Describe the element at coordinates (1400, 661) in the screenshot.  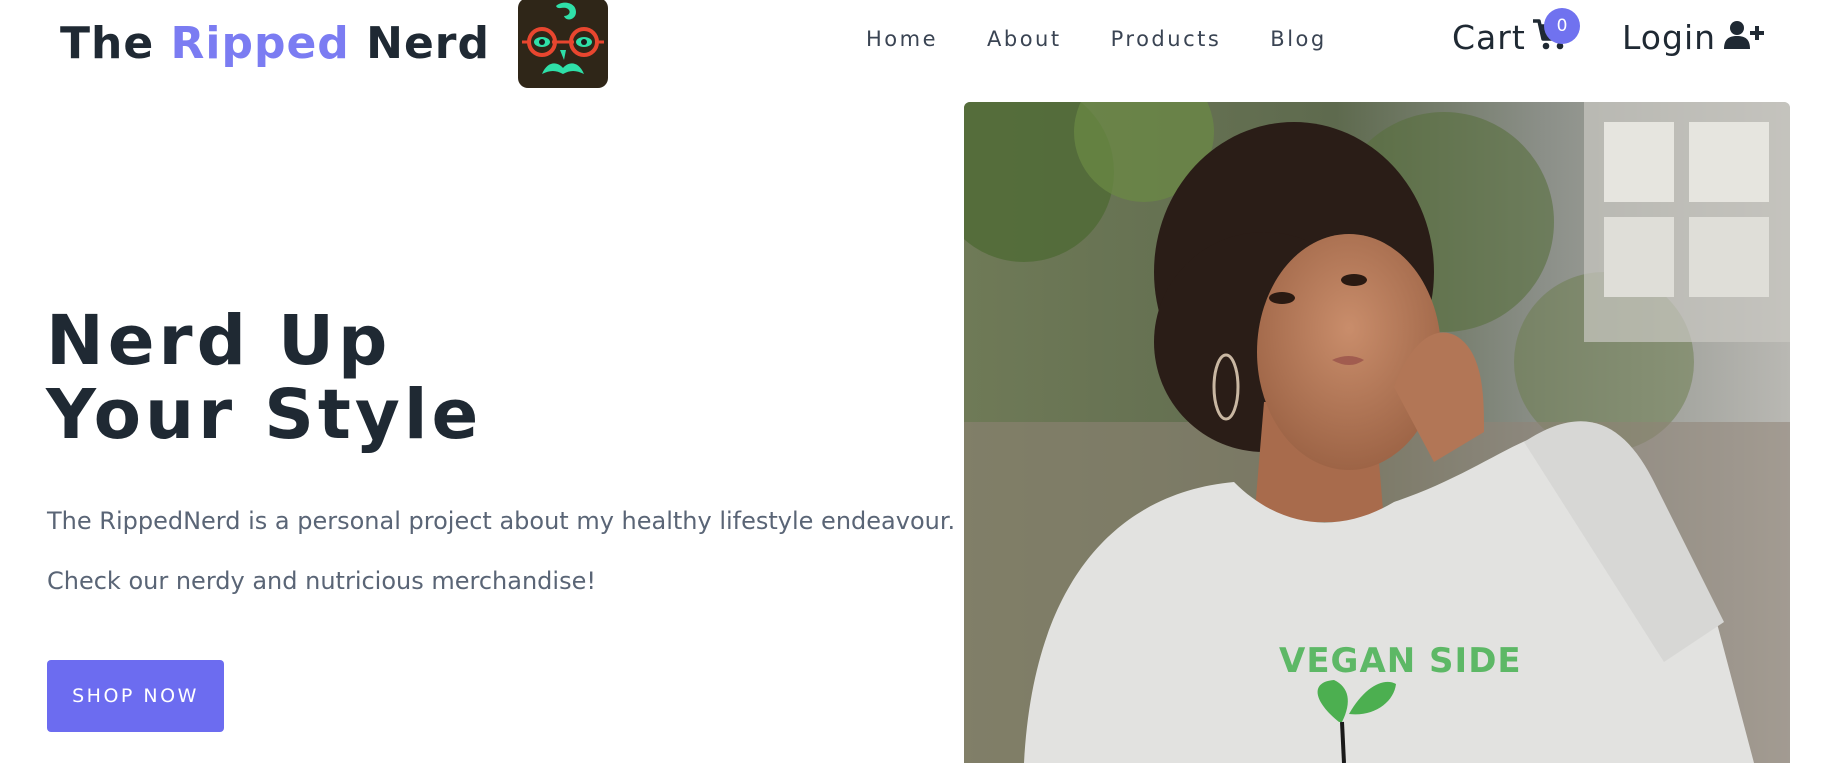
I see `shirt-print-text: VEGAN SIDE` at that location.